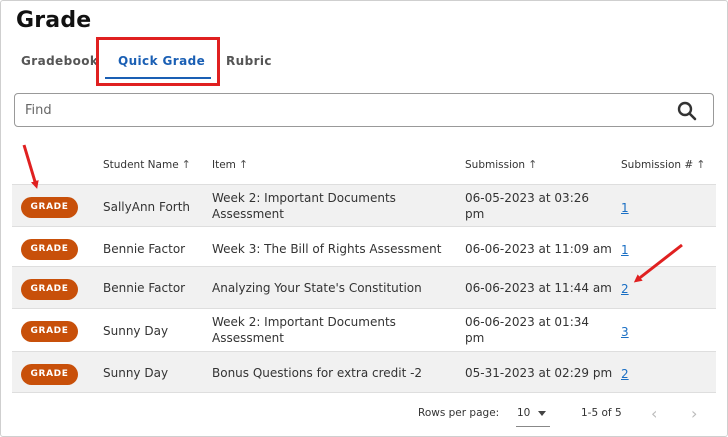 This screenshot has height=437, width=728. Describe the element at coordinates (147, 207) in the screenshot. I see `student-name: SallyAnn Forth` at that location.